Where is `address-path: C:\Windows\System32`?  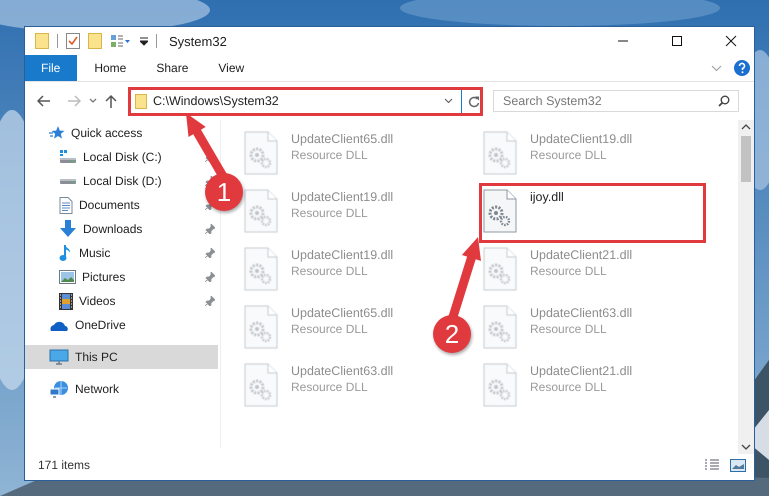 address-path: C:\Windows\System32 is located at coordinates (216, 101).